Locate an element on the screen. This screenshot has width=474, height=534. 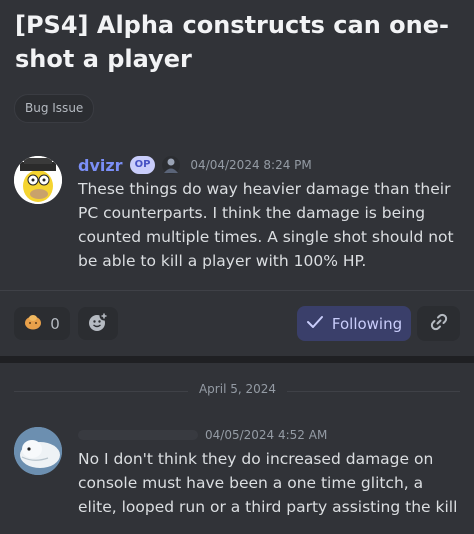
cookie-emoji-icon is located at coordinates (33, 324).